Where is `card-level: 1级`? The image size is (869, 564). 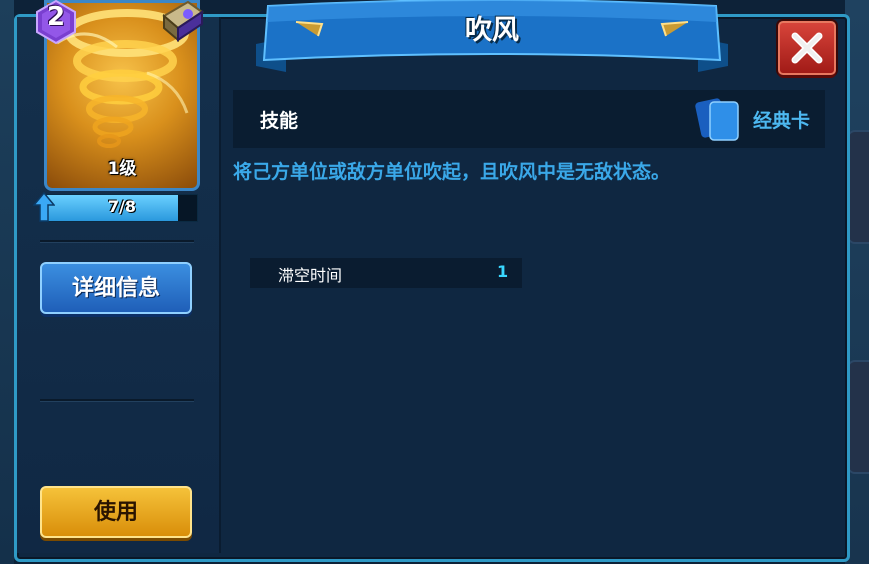 card-level: 1级 is located at coordinates (122, 169).